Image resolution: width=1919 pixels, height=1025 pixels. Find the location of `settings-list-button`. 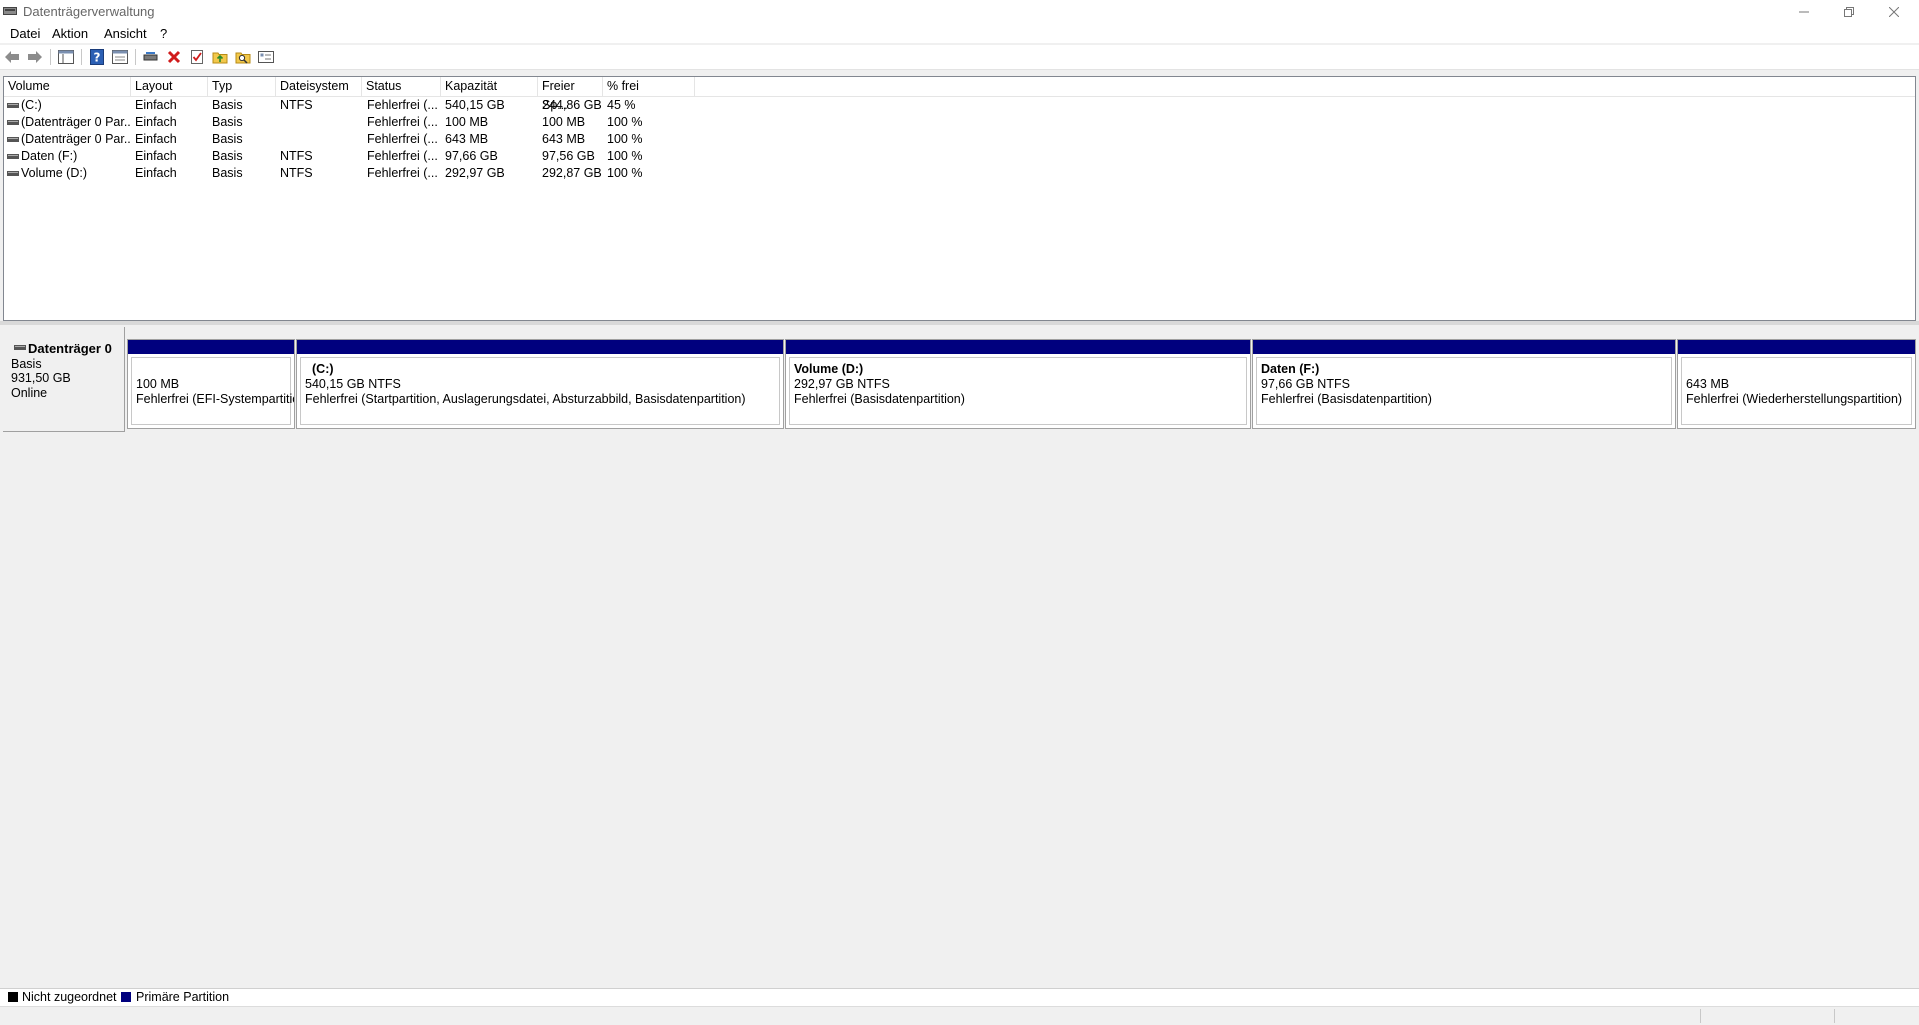

settings-list-button is located at coordinates (266, 57).